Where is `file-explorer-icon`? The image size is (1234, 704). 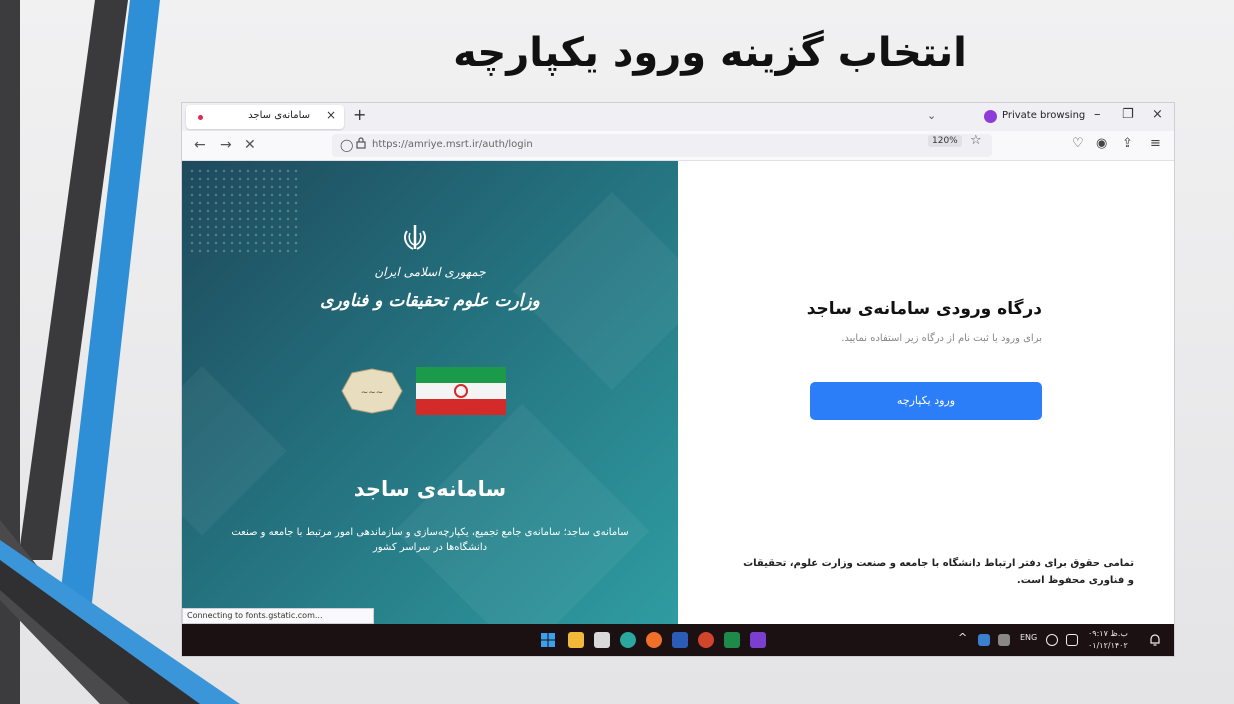
file-explorer-icon is located at coordinates (576, 640).